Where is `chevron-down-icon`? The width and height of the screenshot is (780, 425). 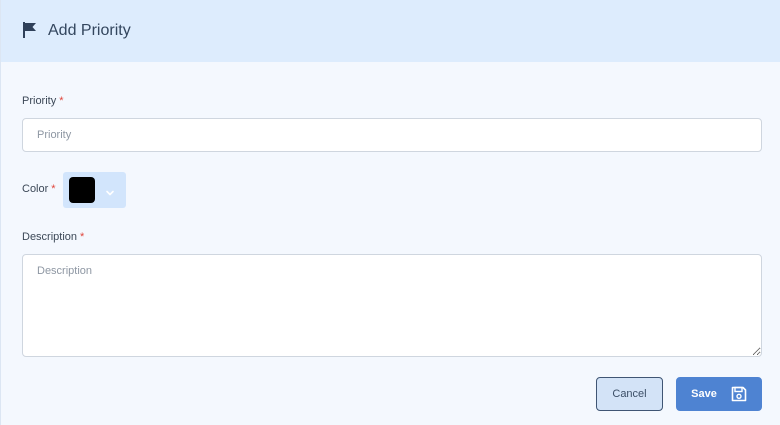 chevron-down-icon is located at coordinates (110, 190).